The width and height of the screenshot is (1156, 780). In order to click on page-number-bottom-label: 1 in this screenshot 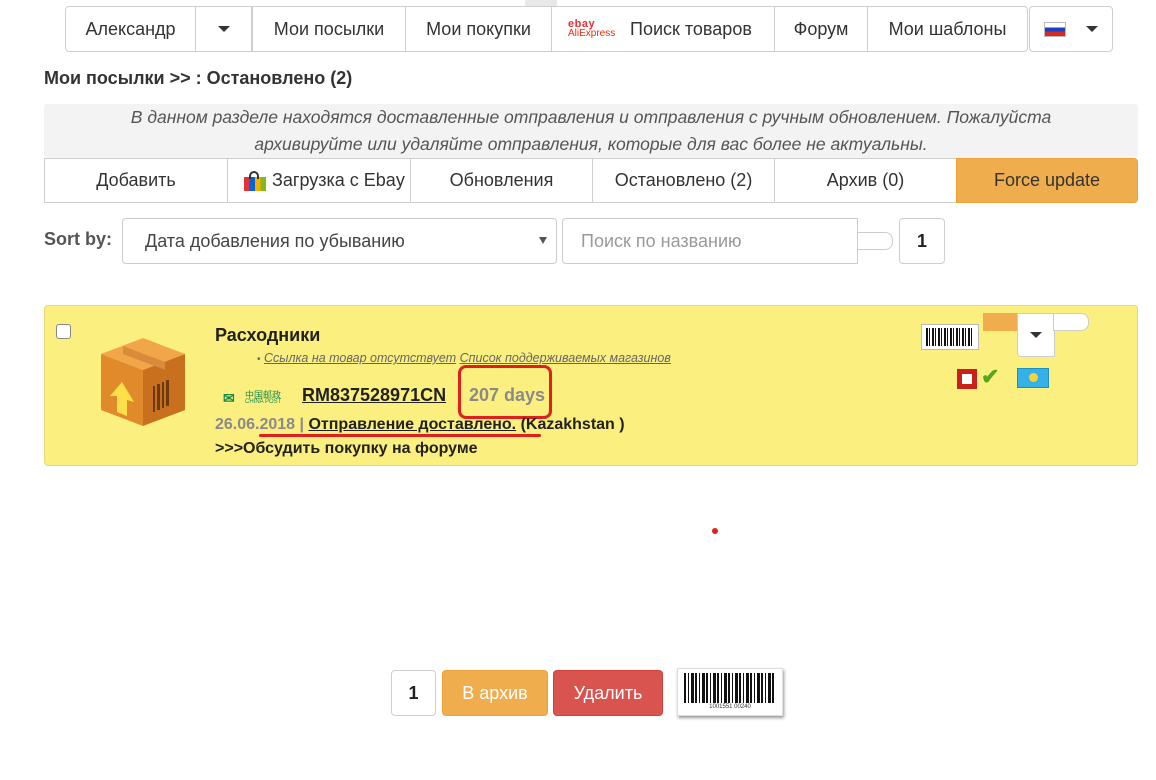, I will do `click(413, 692)`.